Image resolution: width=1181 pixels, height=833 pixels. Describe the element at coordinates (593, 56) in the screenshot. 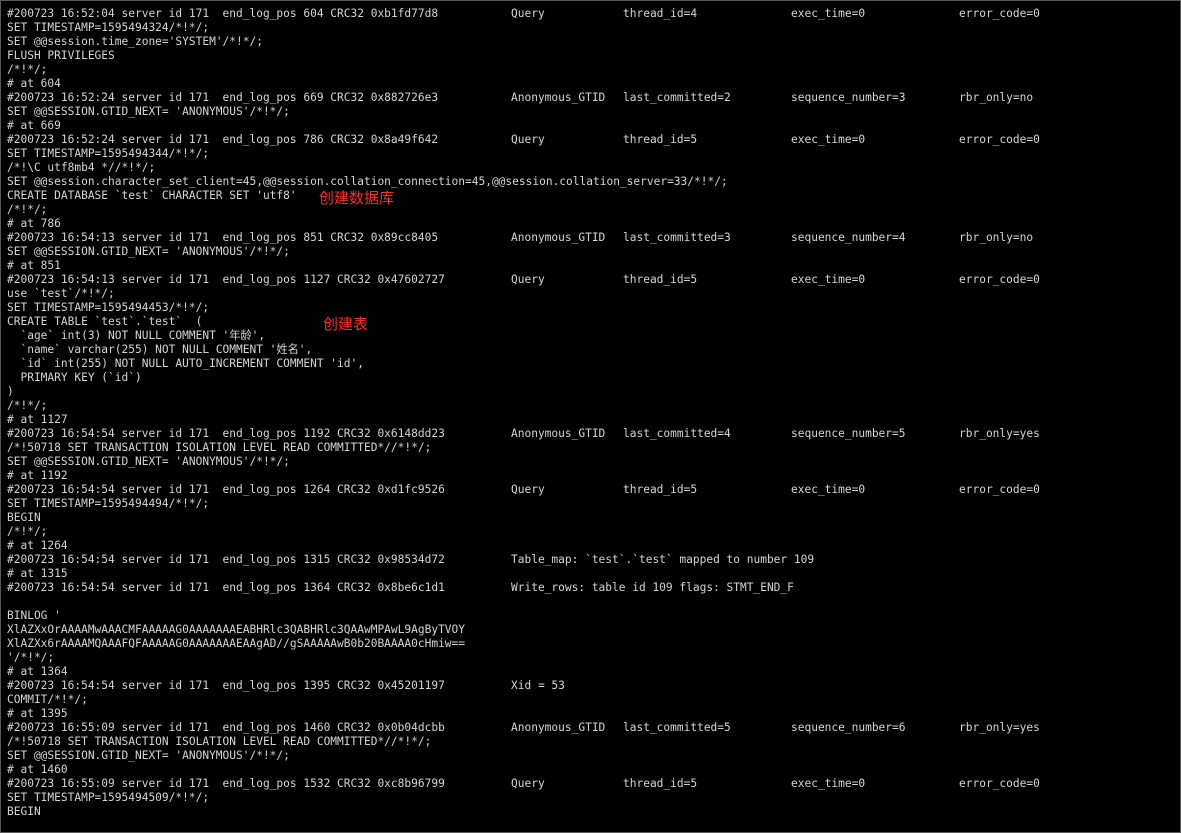

I see `terminal-line: FLUSH PRIVILEGES` at that location.